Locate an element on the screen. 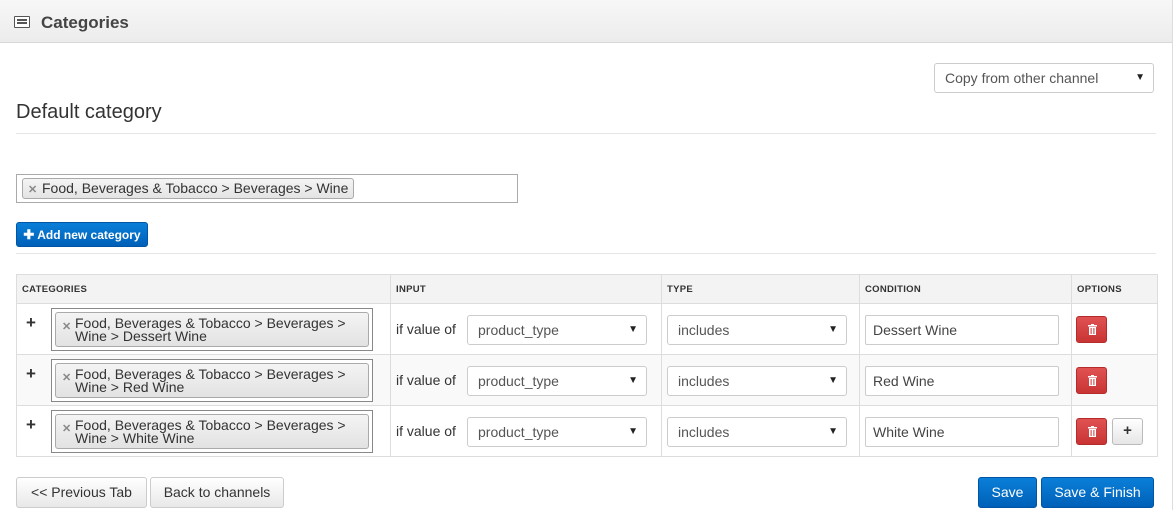  panel-header: Categories is located at coordinates (586, 21).